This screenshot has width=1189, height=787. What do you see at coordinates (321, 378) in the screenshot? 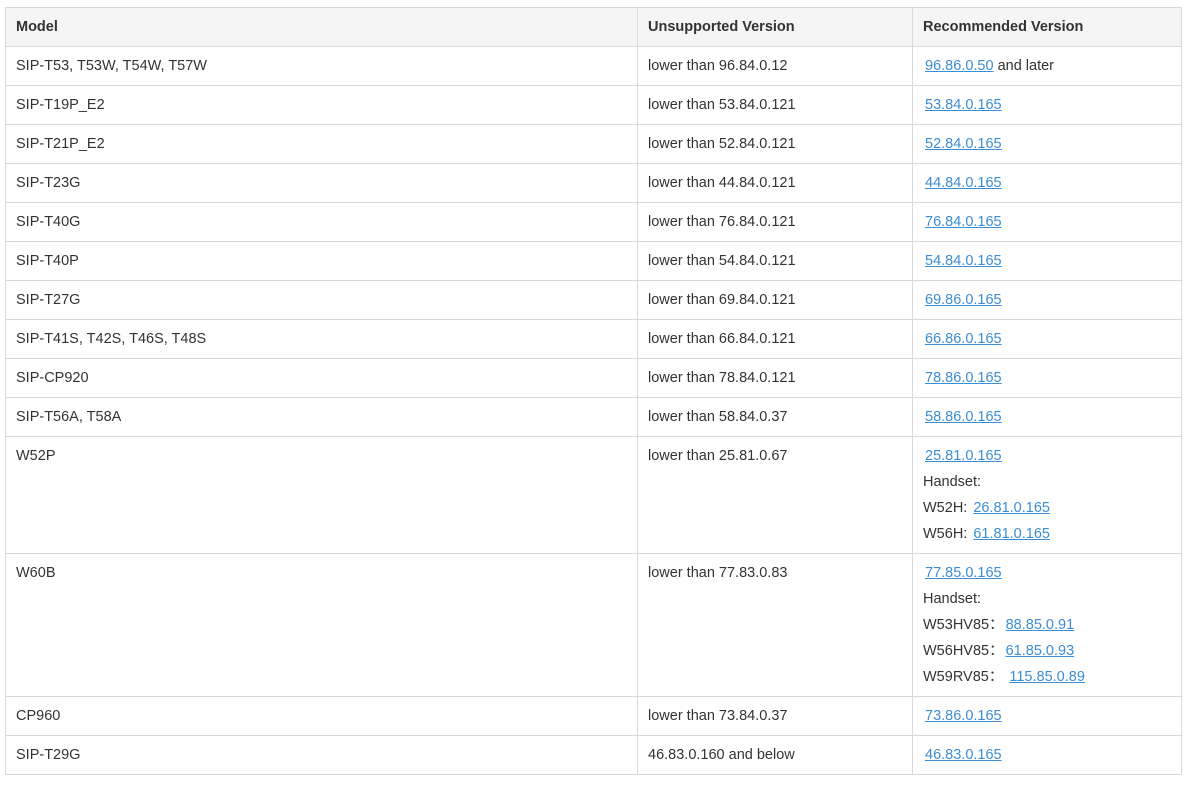
I see `model-cell: SIP-CP920` at bounding box center [321, 378].